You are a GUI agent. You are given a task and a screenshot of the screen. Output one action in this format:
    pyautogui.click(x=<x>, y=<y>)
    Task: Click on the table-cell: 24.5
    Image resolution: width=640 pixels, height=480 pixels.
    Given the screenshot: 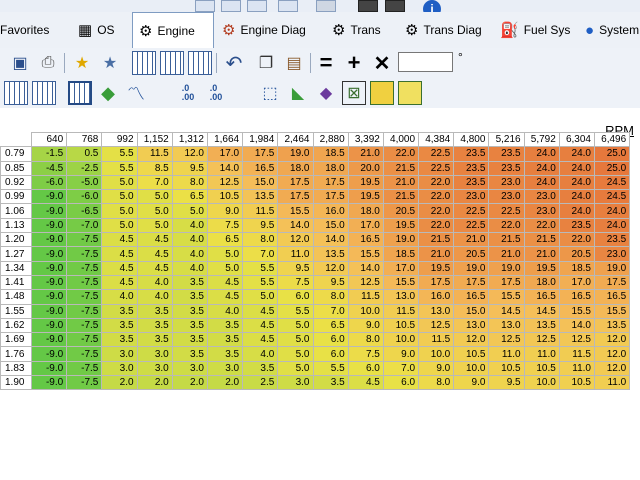 What is the action you would take?
    pyautogui.click(x=612, y=182)
    